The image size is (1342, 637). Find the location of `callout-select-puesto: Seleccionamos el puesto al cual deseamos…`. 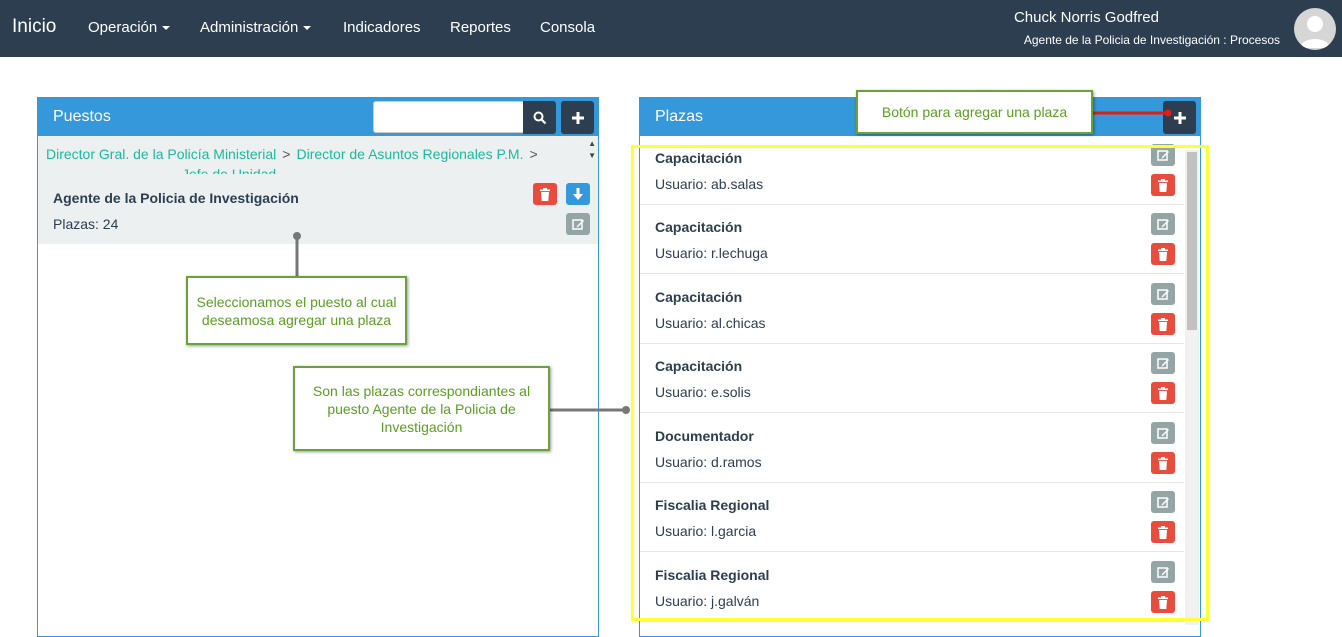

callout-select-puesto: Seleccionamos el puesto al cual deseamos… is located at coordinates (296, 310).